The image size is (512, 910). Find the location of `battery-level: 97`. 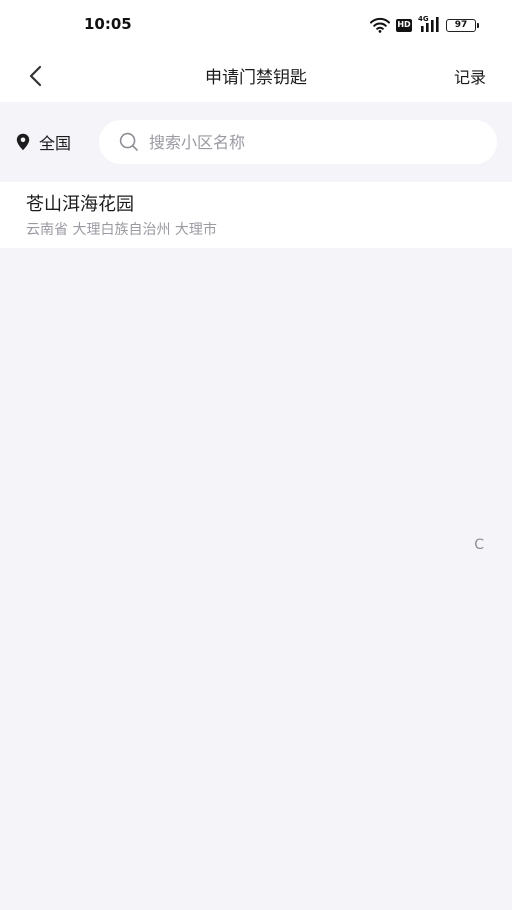

battery-level: 97 is located at coordinates (461, 24).